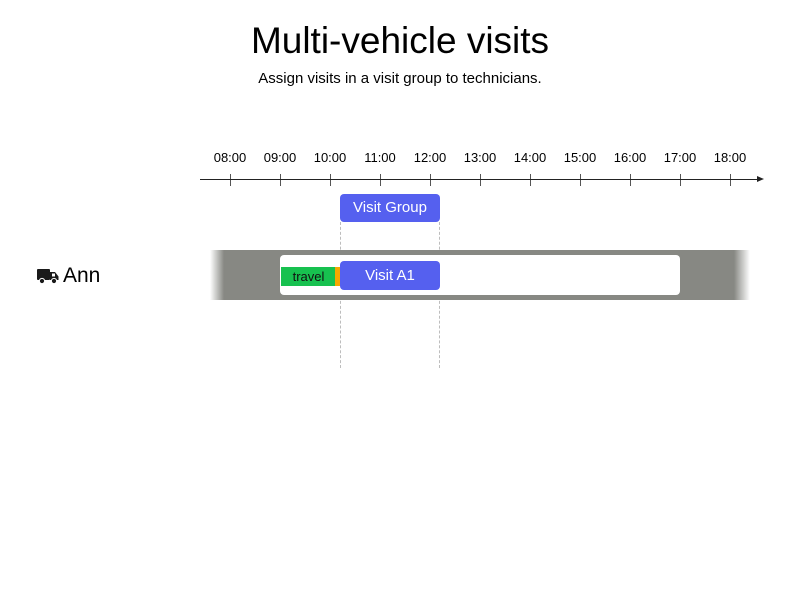 The width and height of the screenshot is (800, 600). Describe the element at coordinates (580, 157) in the screenshot. I see `tick-label: 15:00` at that location.